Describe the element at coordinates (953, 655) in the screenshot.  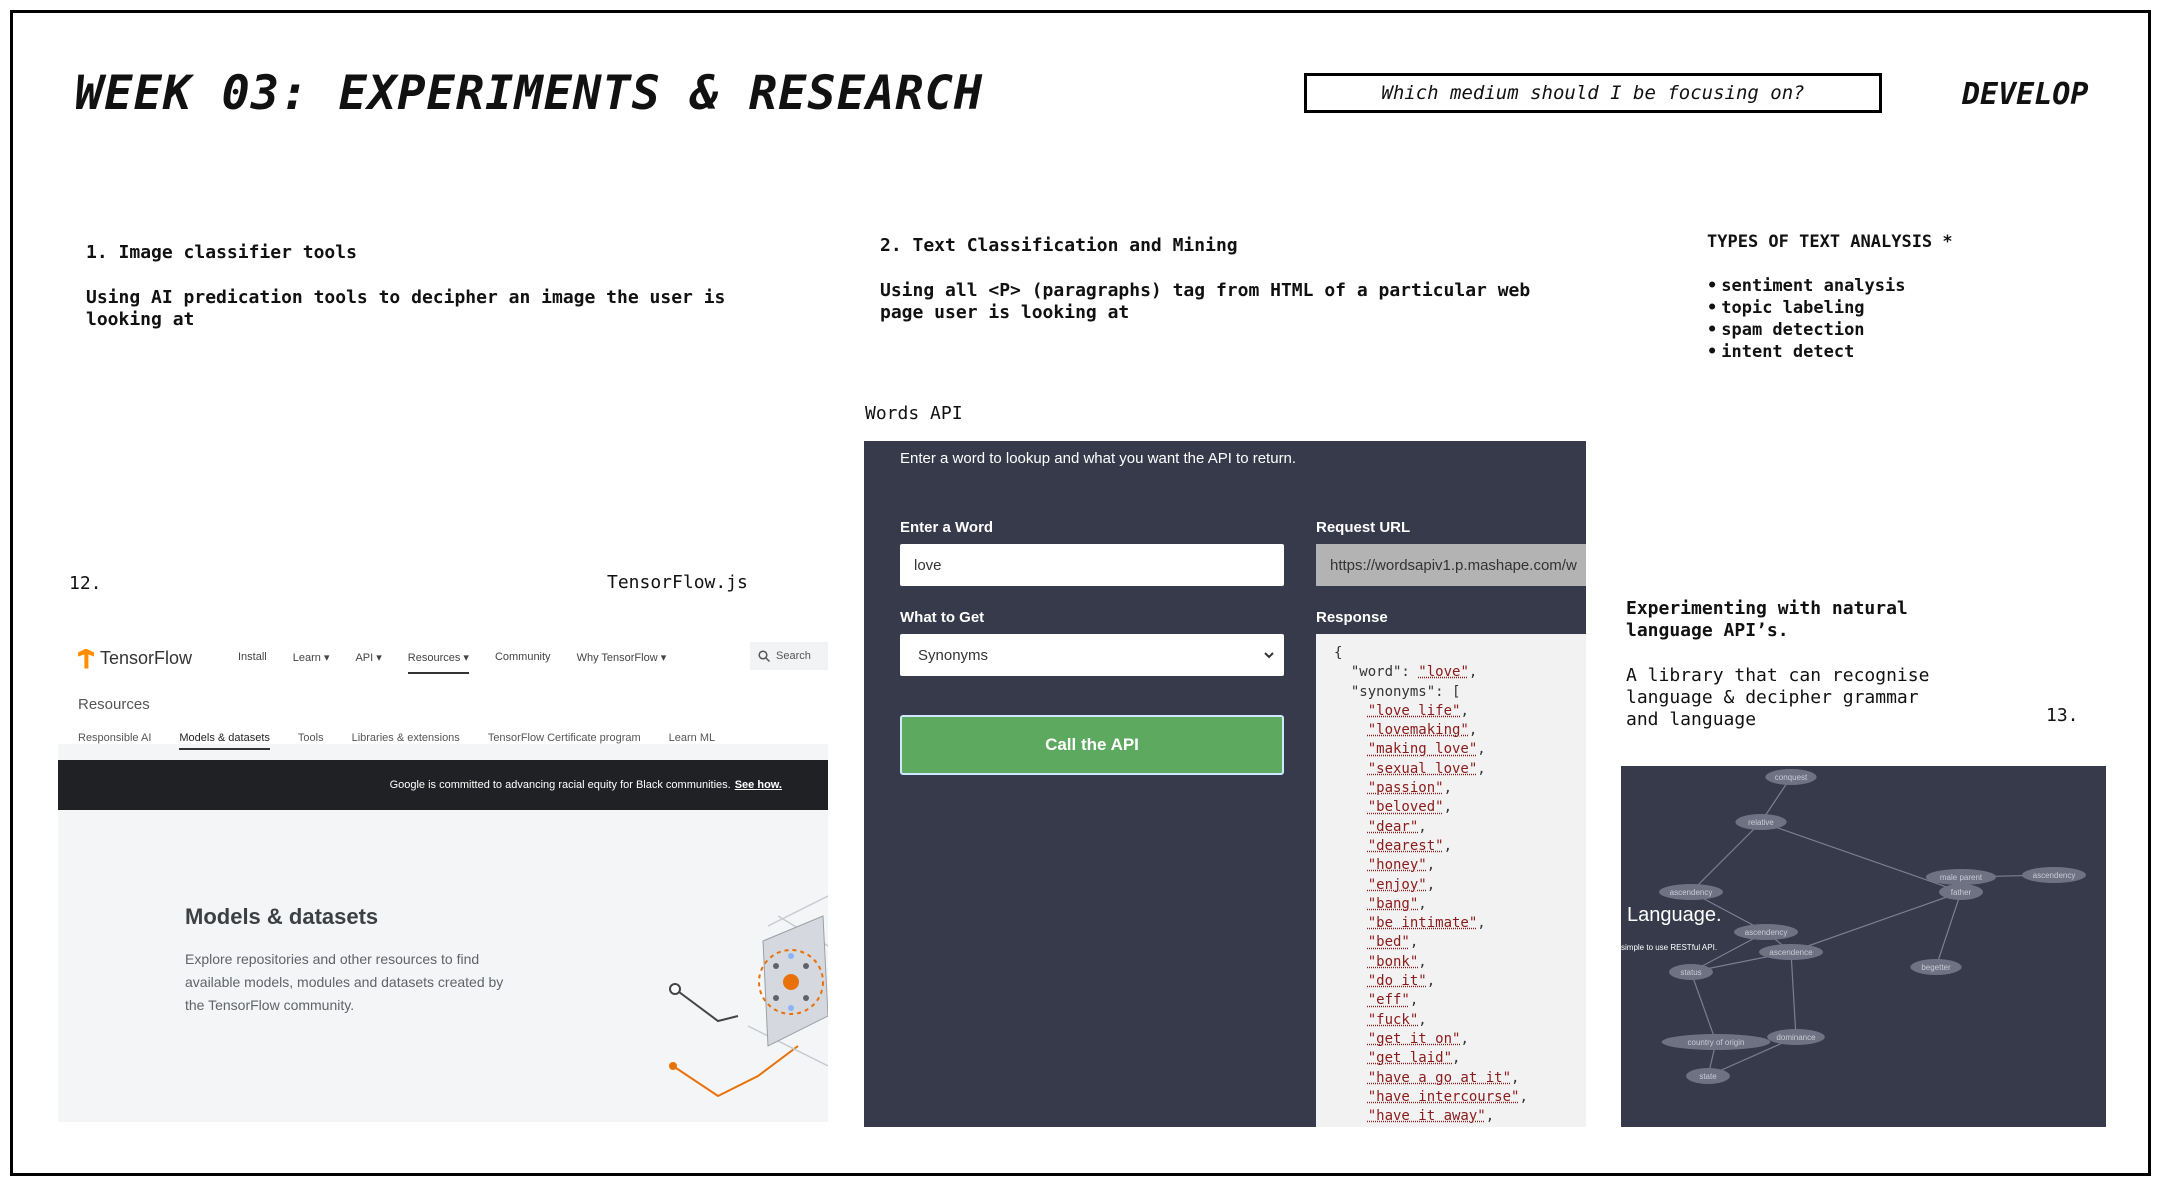
I see `what-to-get-value: Synonyms` at that location.